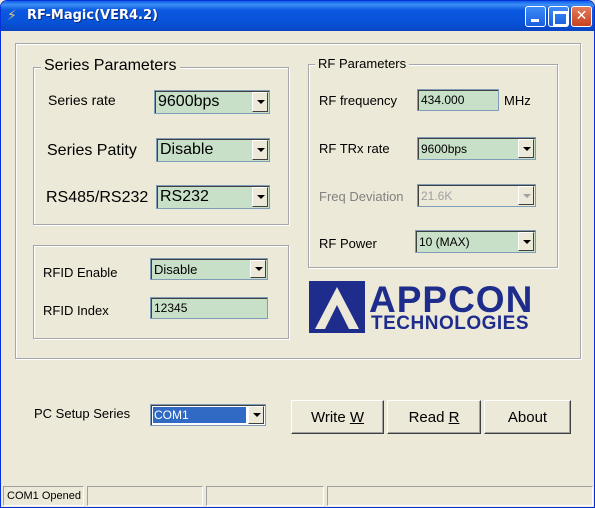 This screenshot has width=595, height=508. What do you see at coordinates (297, 16) in the screenshot?
I see `title-bar: ⚡ RF-Magic(VER4.2) ✕` at bounding box center [297, 16].